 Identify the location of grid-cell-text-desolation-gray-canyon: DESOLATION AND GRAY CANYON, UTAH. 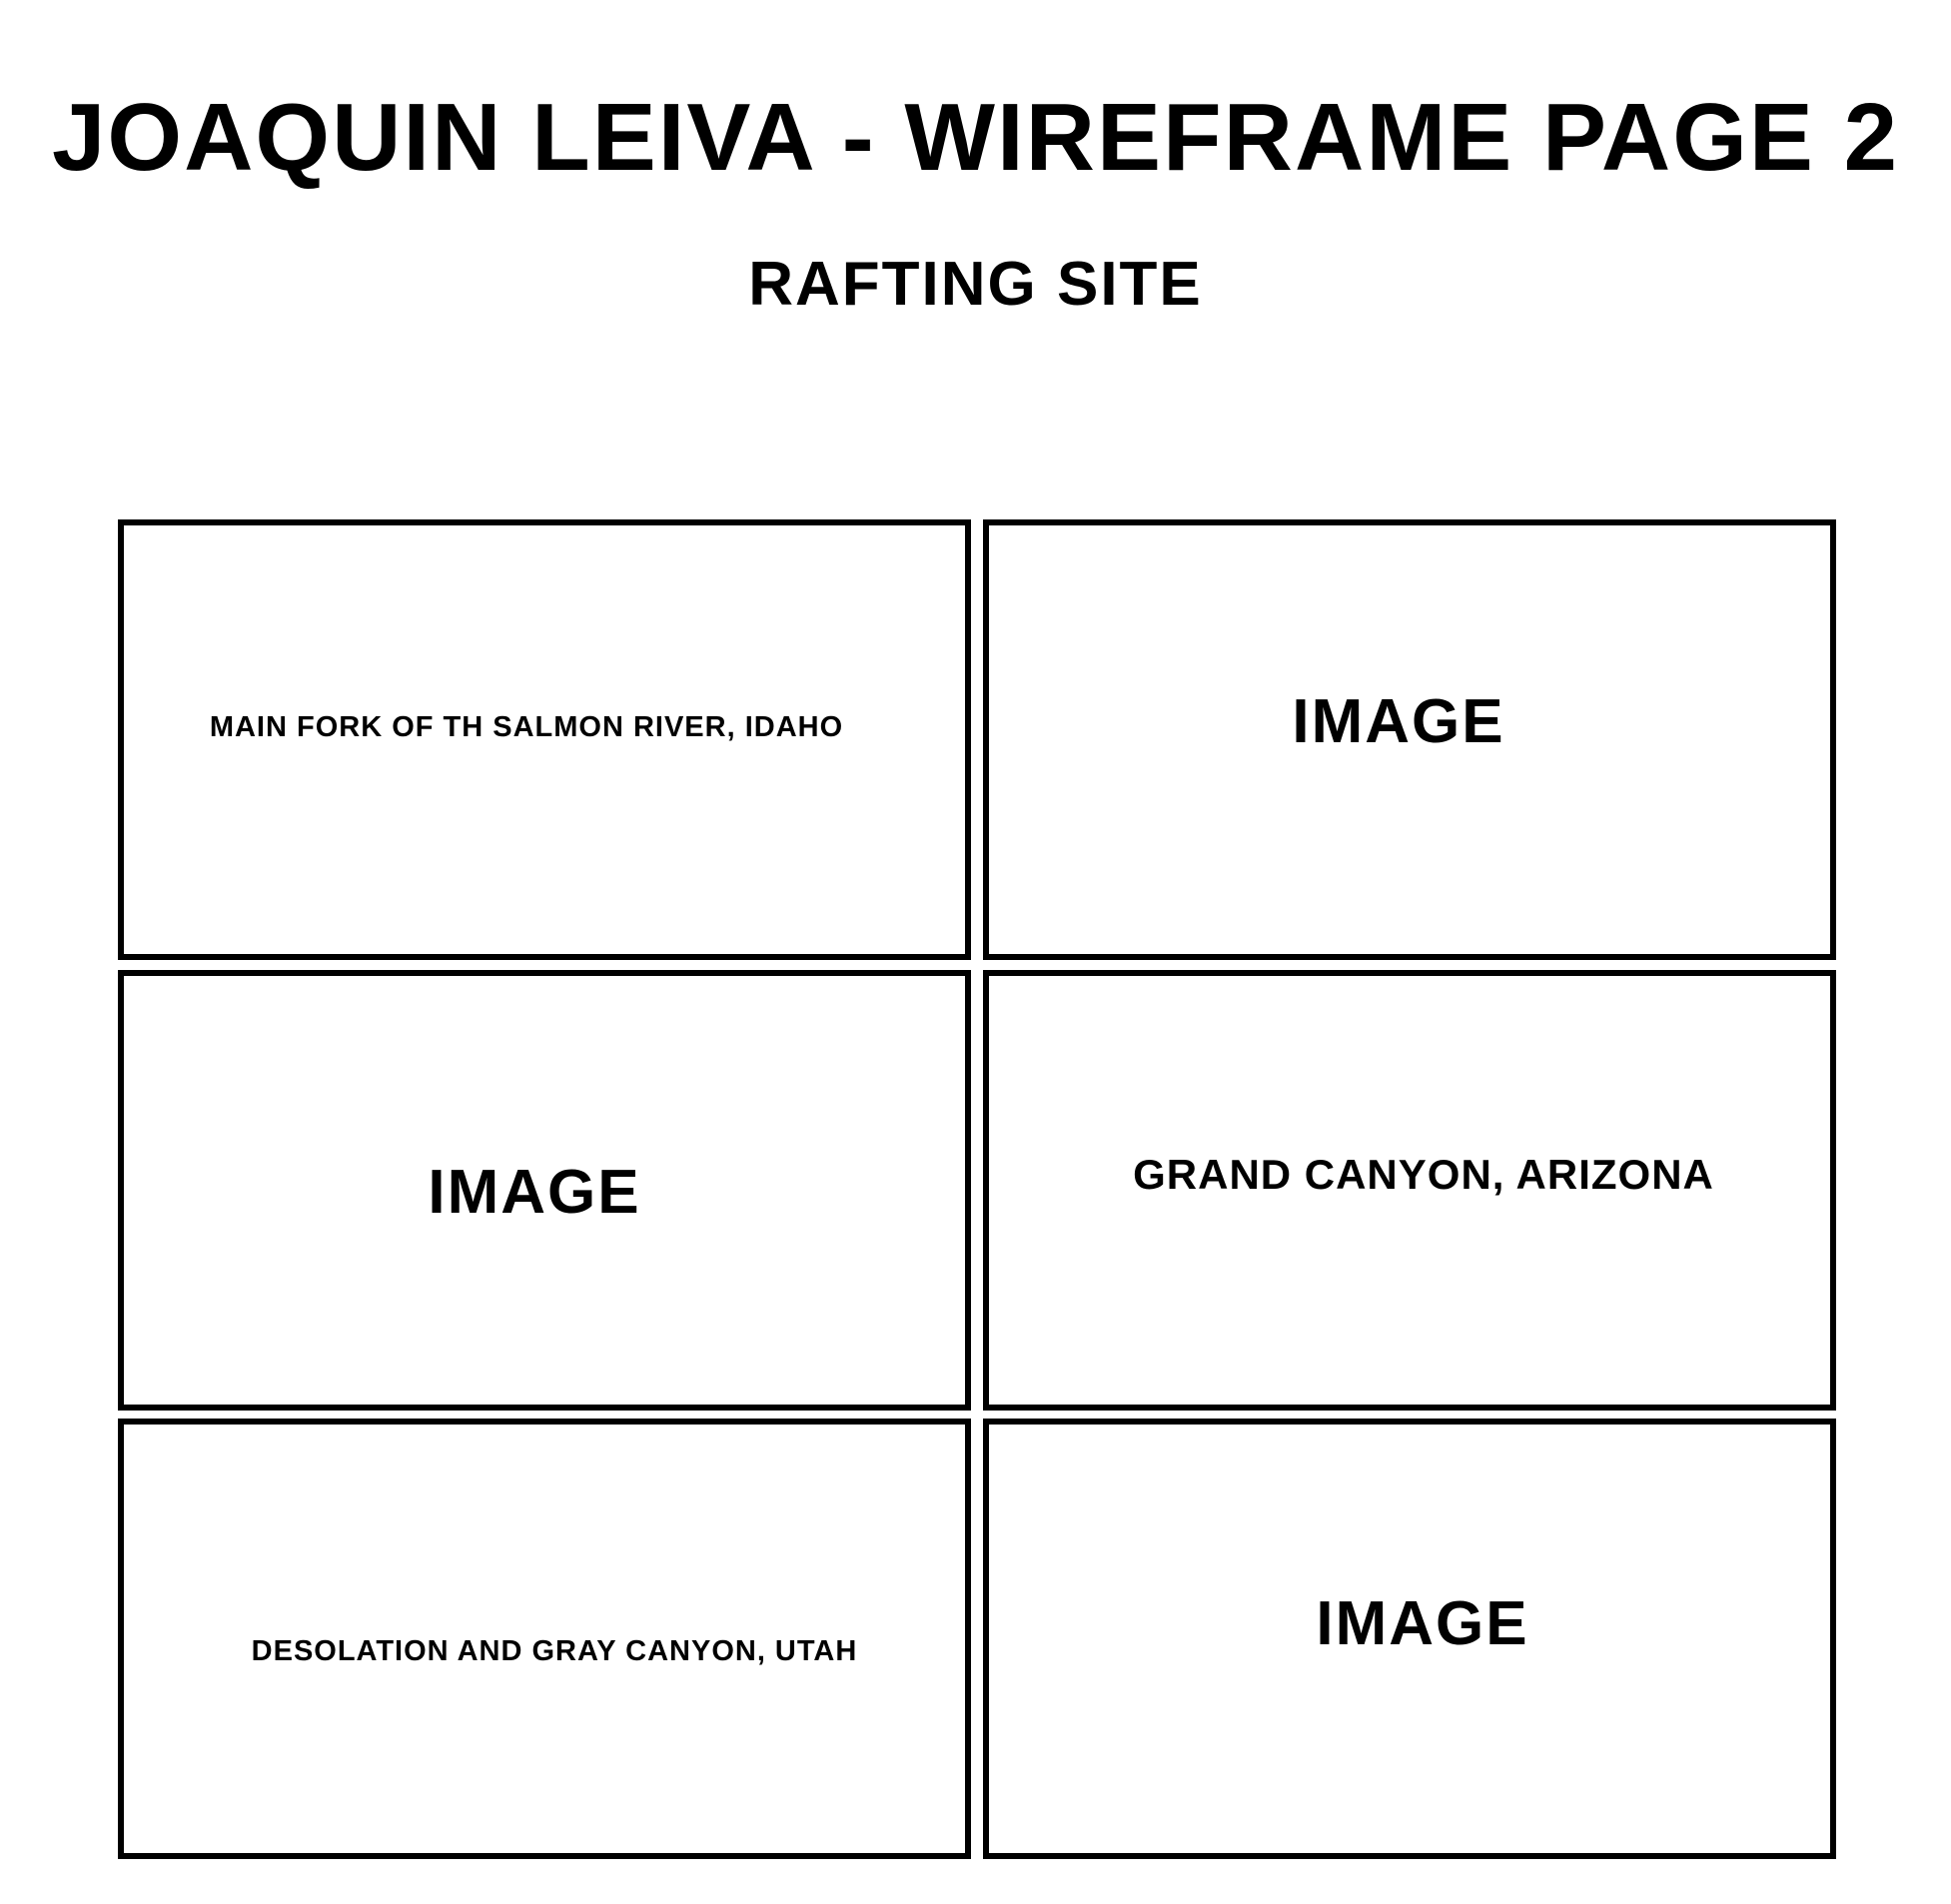
(544, 1639).